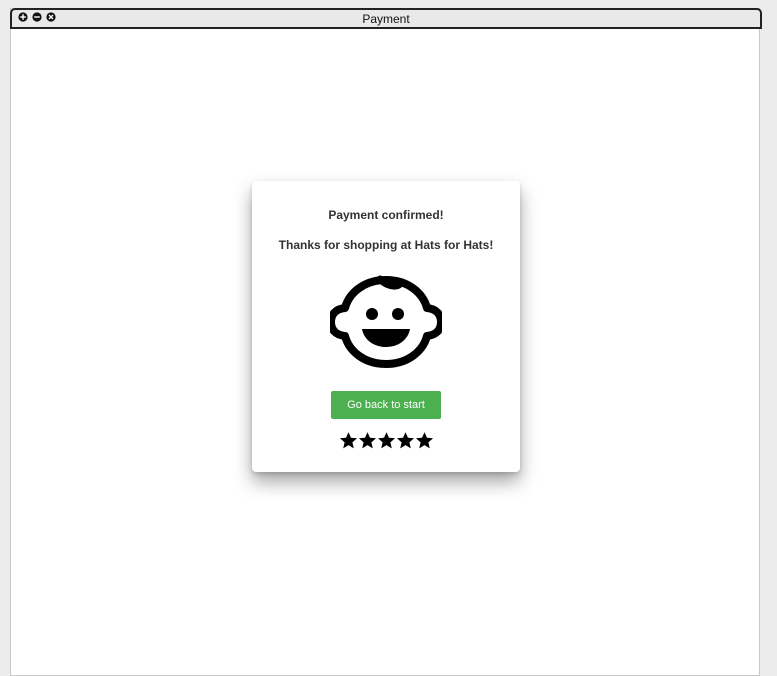  I want to click on go-back-button: Go back to start, so click(386, 405).